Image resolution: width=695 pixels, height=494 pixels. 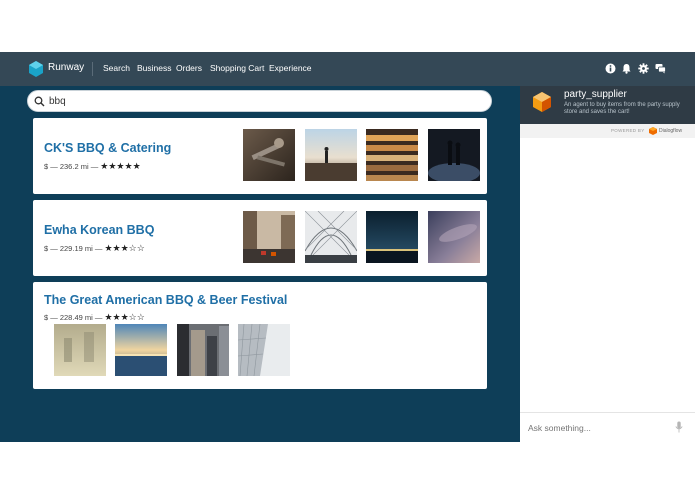 What do you see at coordinates (165, 300) in the screenshot?
I see `result-title: The Great American BBQ & Beer Festival` at bounding box center [165, 300].